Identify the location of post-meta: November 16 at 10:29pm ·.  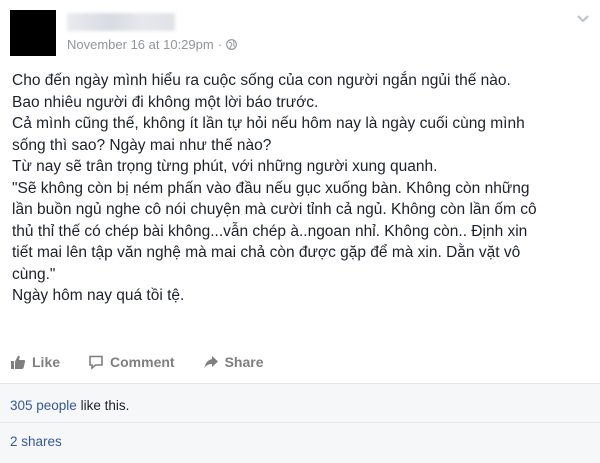
(152, 44).